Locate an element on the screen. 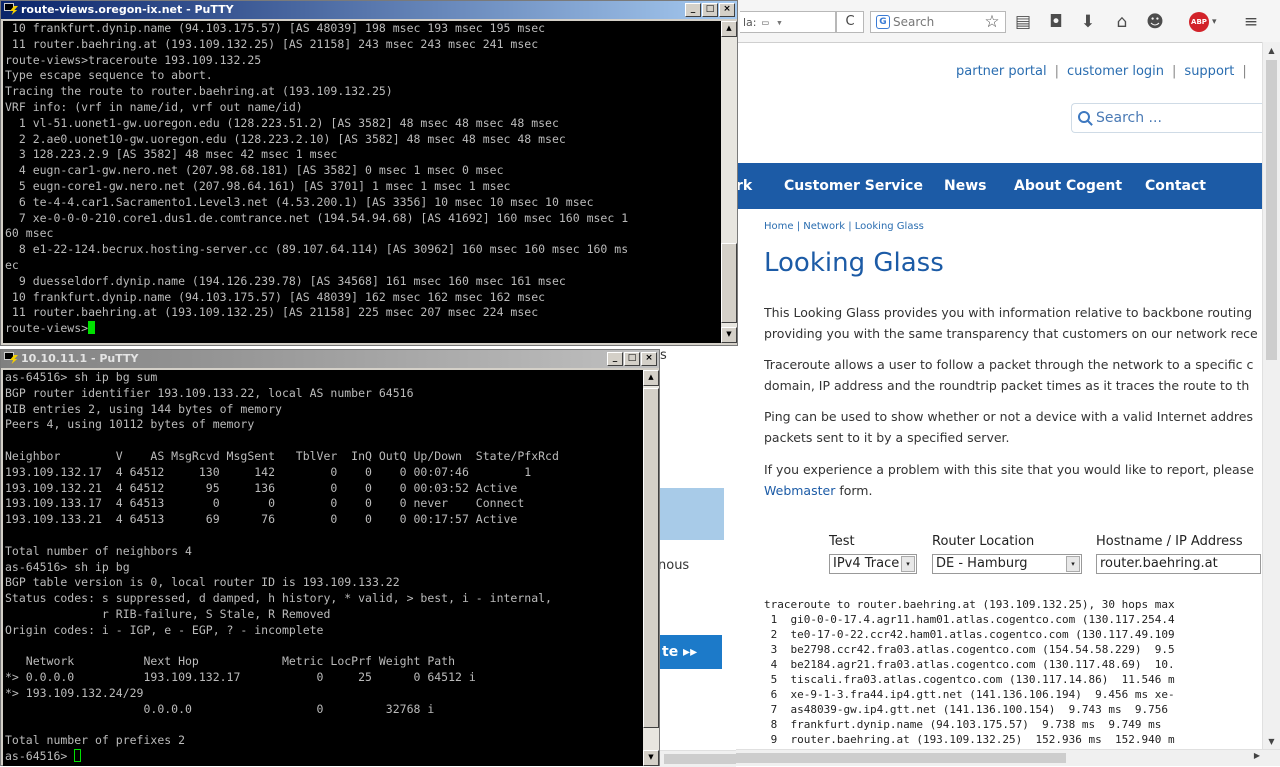  window-title: route-views.oregon-ix.net - PuTTY is located at coordinates (127, 9).